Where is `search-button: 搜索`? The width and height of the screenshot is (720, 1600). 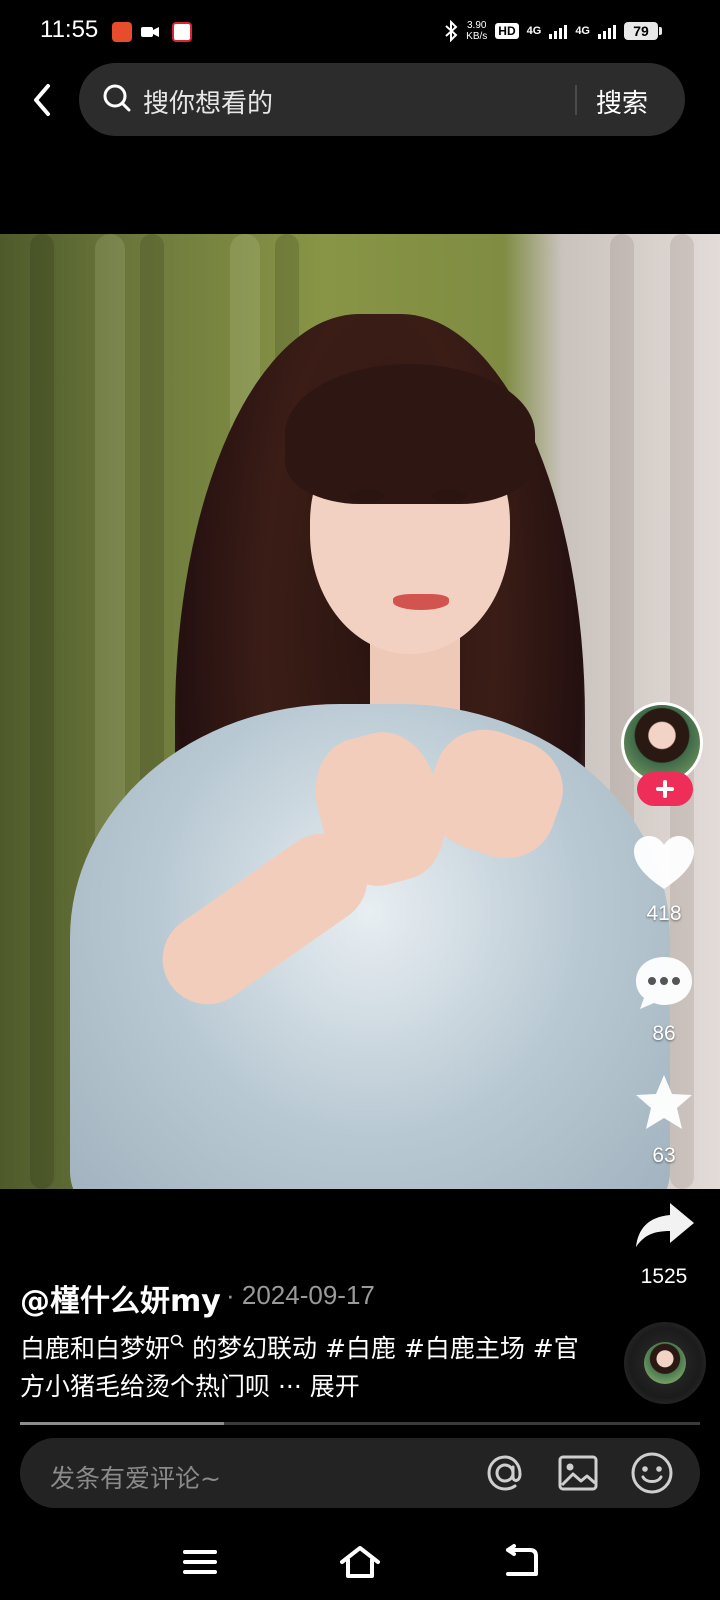 search-button: 搜索 is located at coordinates (622, 101).